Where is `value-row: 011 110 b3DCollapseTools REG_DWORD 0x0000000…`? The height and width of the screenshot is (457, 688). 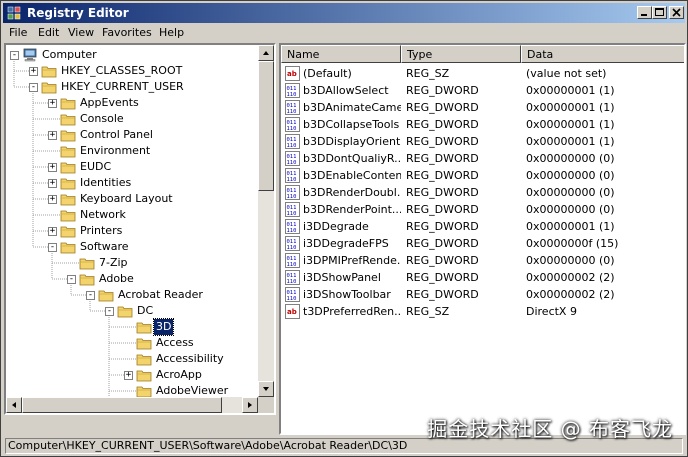
value-row: 011 110 b3DCollapseTools REG_DWORD 0x0000000… is located at coordinates (482, 124).